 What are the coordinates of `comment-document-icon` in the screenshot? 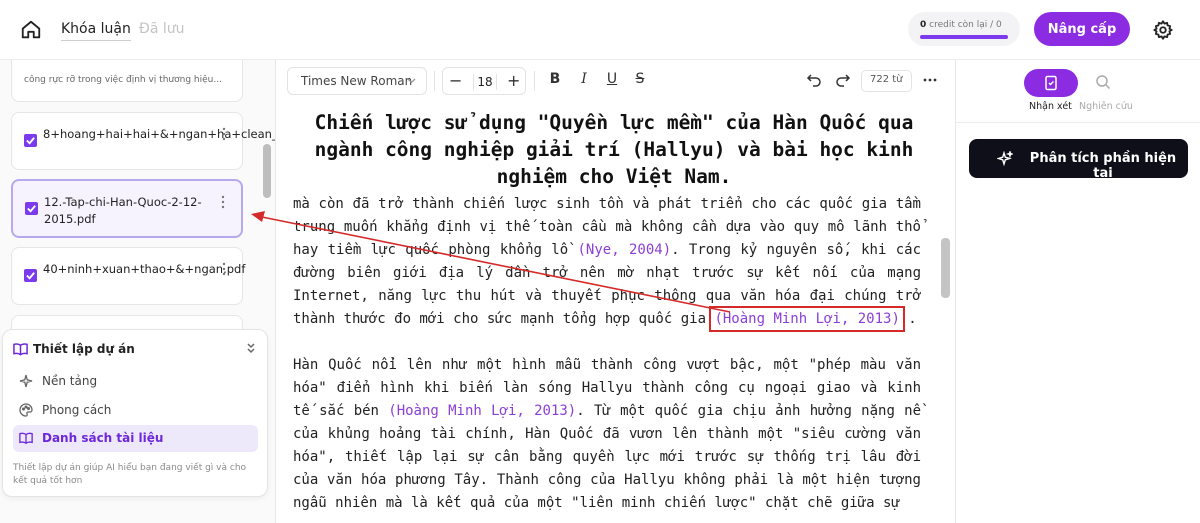 It's located at (1051, 83).